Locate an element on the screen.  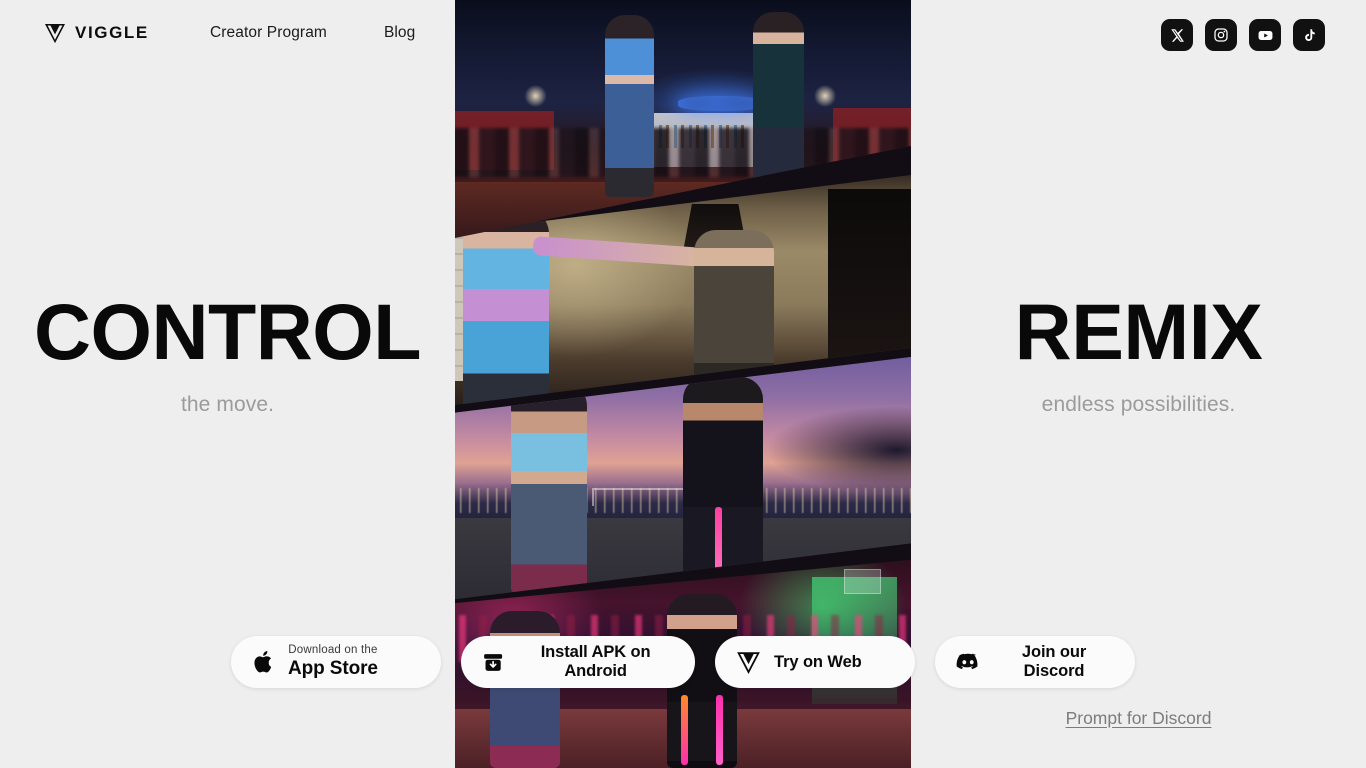
join-discord-label: Join our Discord is located at coordinates (1054, 661).